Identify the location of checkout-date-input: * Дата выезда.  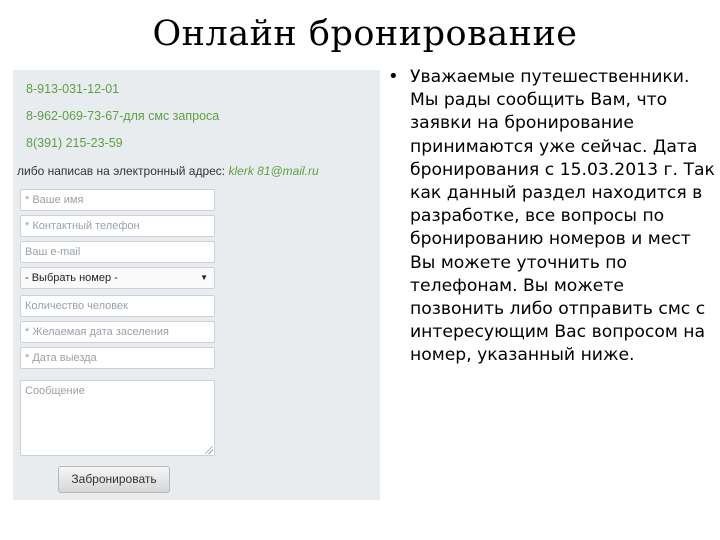
(117, 358).